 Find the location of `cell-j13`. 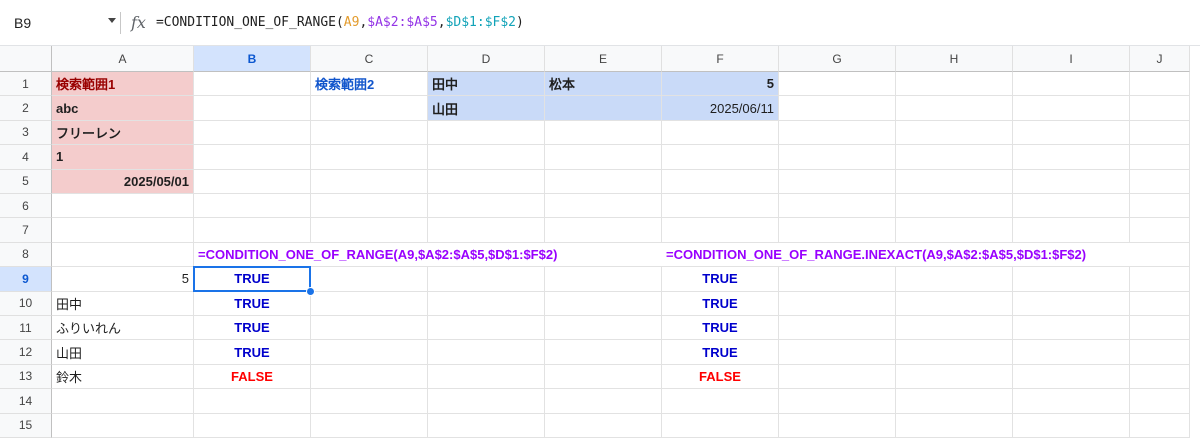

cell-j13 is located at coordinates (1160, 377).